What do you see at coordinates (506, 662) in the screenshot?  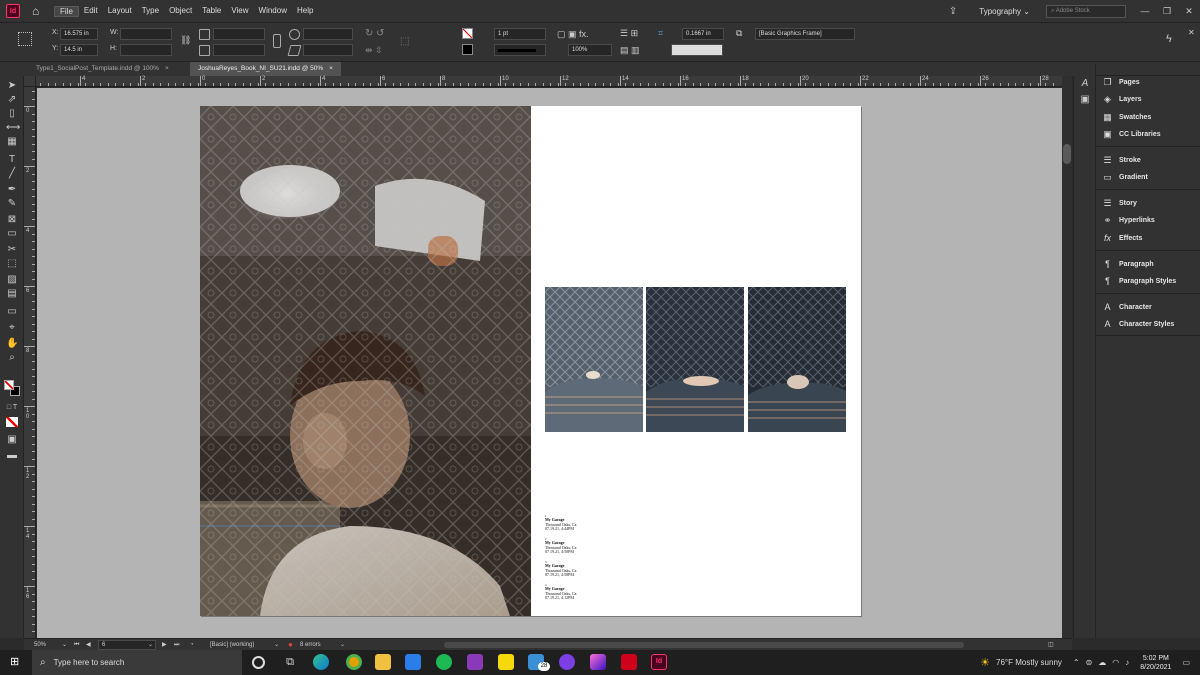 I see `sticky-notes-icon` at bounding box center [506, 662].